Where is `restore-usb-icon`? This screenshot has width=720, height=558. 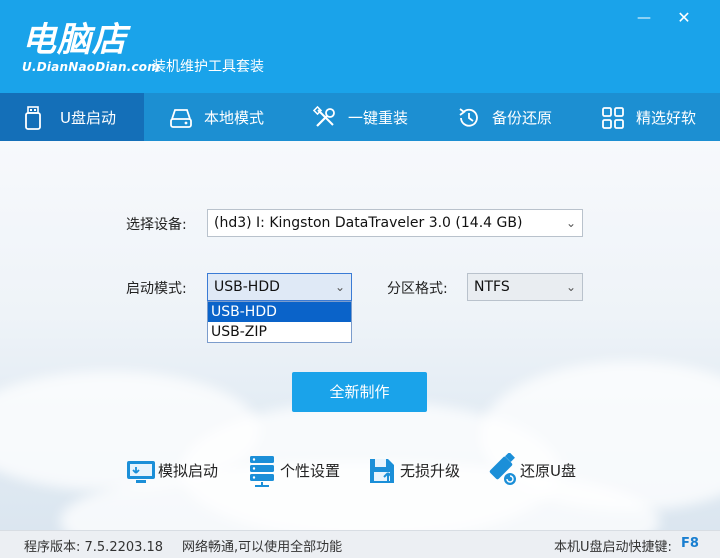
restore-usb-icon is located at coordinates (503, 470).